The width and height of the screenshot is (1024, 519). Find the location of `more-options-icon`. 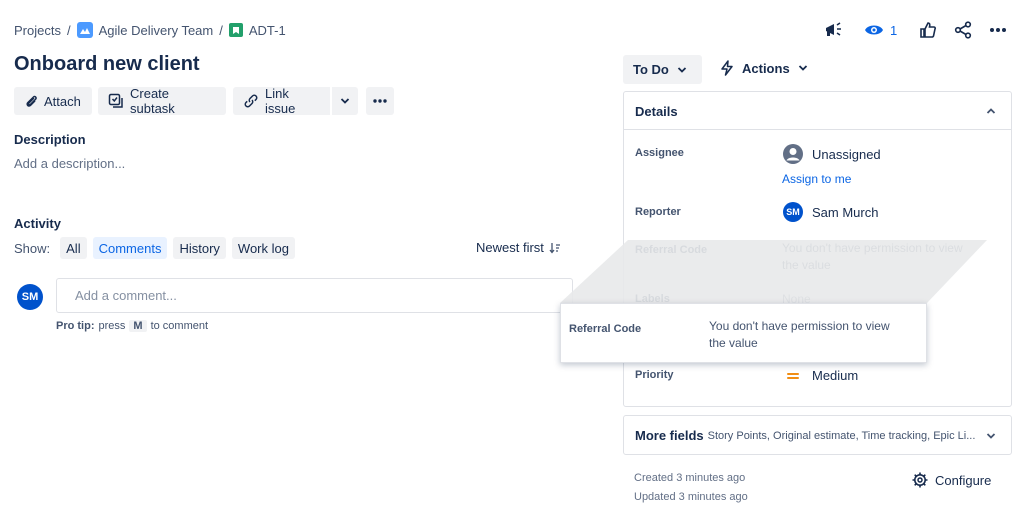

more-options-icon is located at coordinates (998, 30).